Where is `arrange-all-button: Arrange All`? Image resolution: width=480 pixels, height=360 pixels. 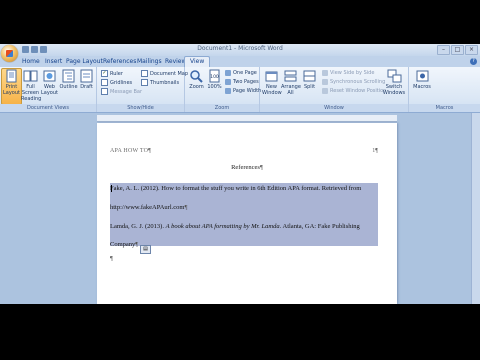 arrange-all-button: Arrange All is located at coordinates (291, 82).